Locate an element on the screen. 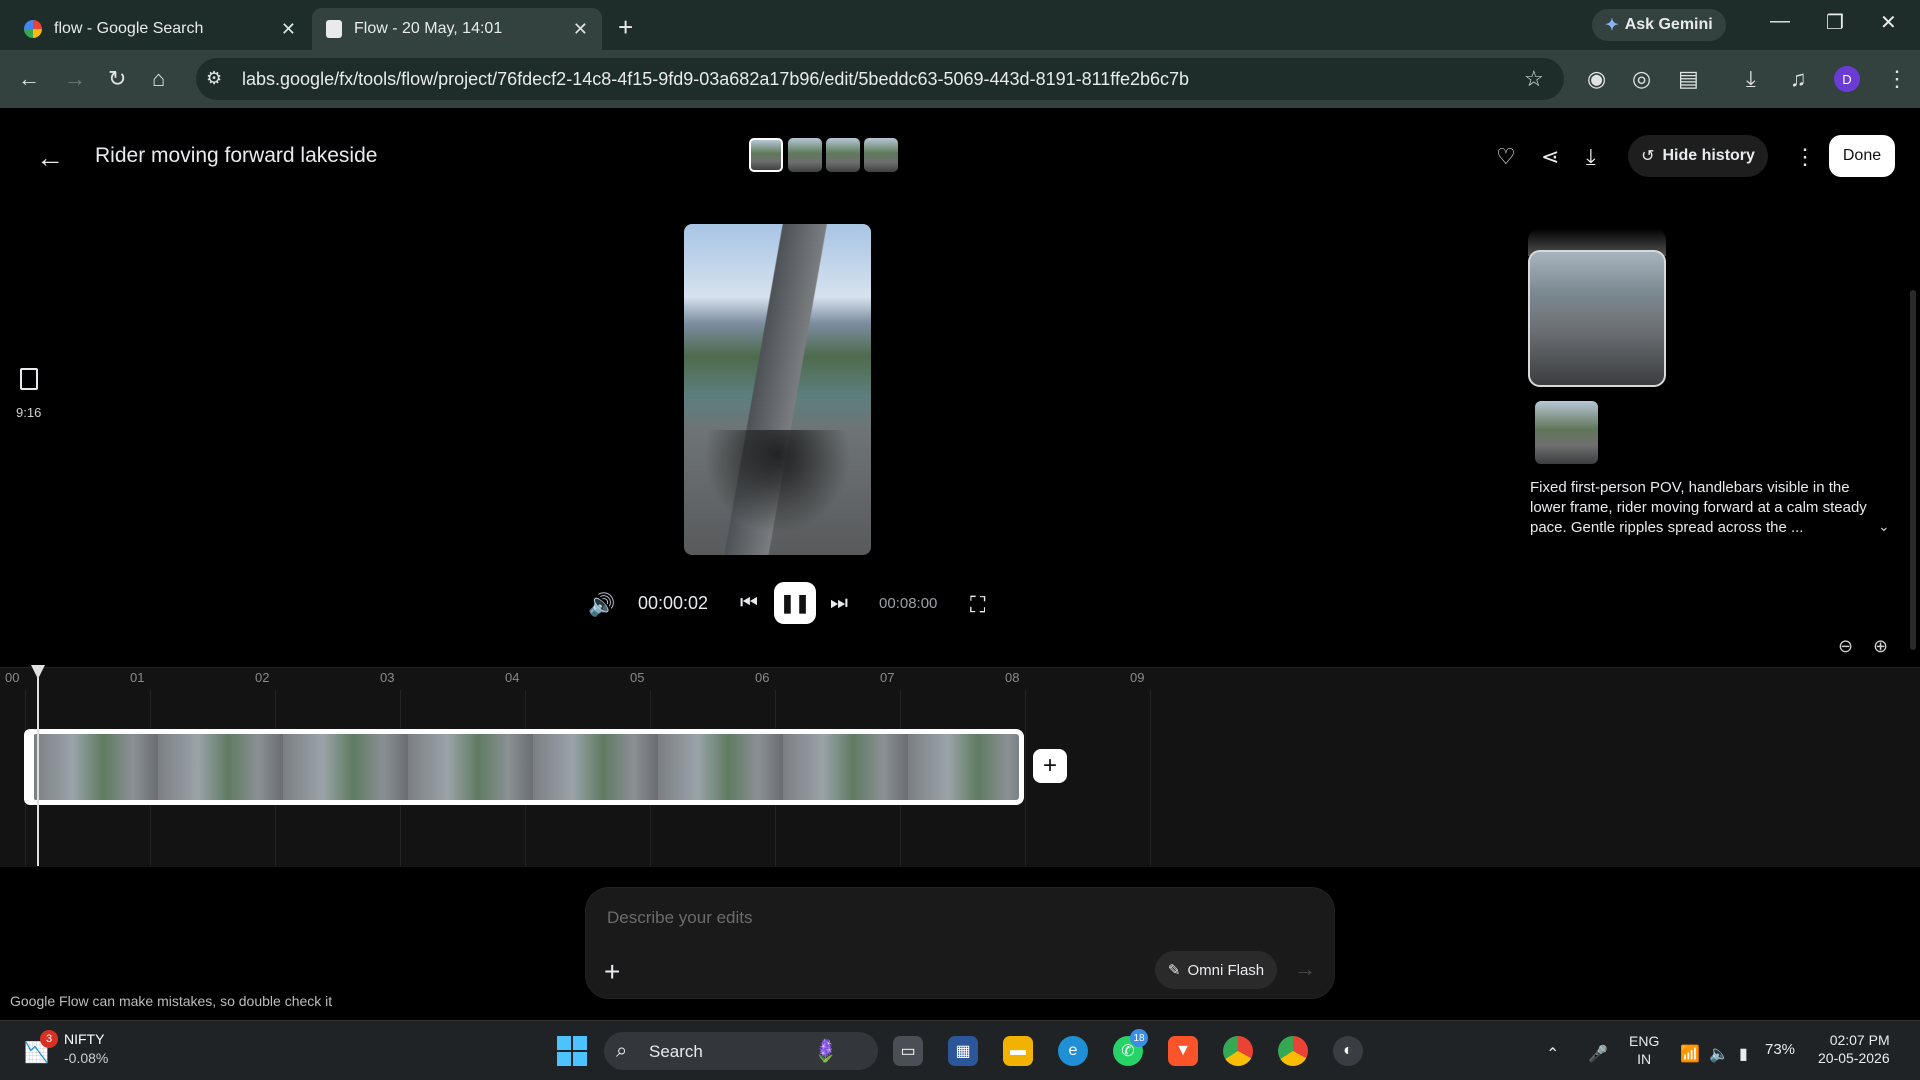 This screenshot has height=1080, width=1920. search-icon: ⌕ is located at coordinates (622, 1051).